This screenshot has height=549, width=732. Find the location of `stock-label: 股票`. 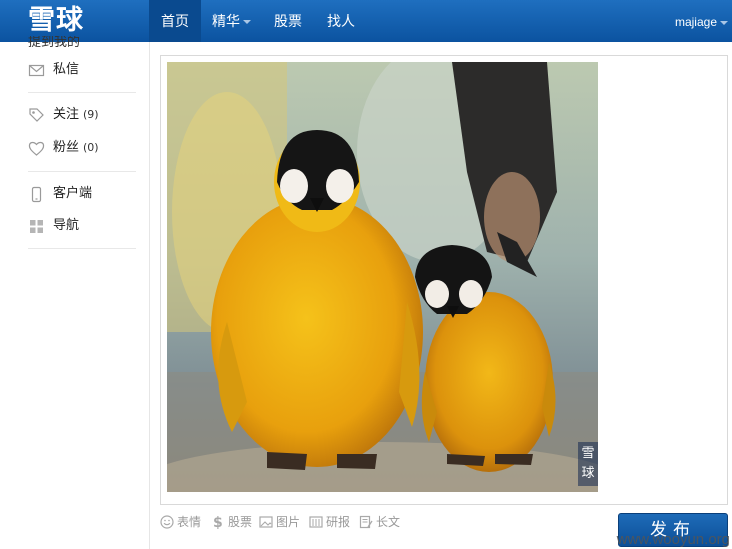

stock-label: 股票 is located at coordinates (240, 522).